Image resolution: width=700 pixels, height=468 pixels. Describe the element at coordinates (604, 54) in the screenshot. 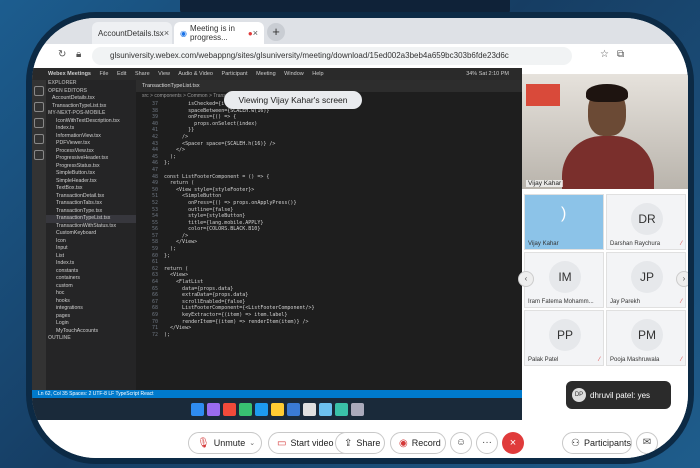

I see `star-icon: ☆` at that location.